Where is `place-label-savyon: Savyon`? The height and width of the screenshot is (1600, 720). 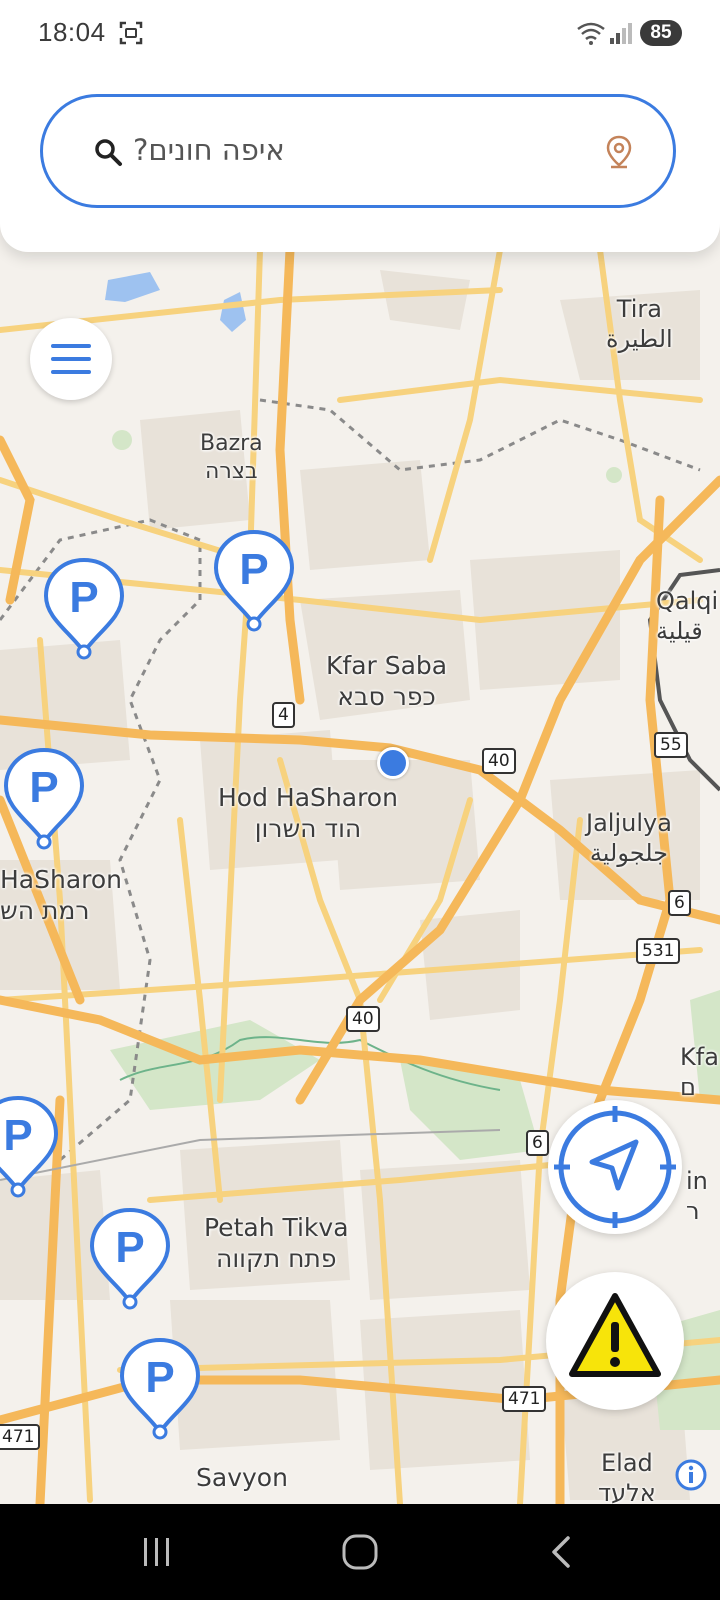
place-label-savyon: Savyon is located at coordinates (242, 1477).